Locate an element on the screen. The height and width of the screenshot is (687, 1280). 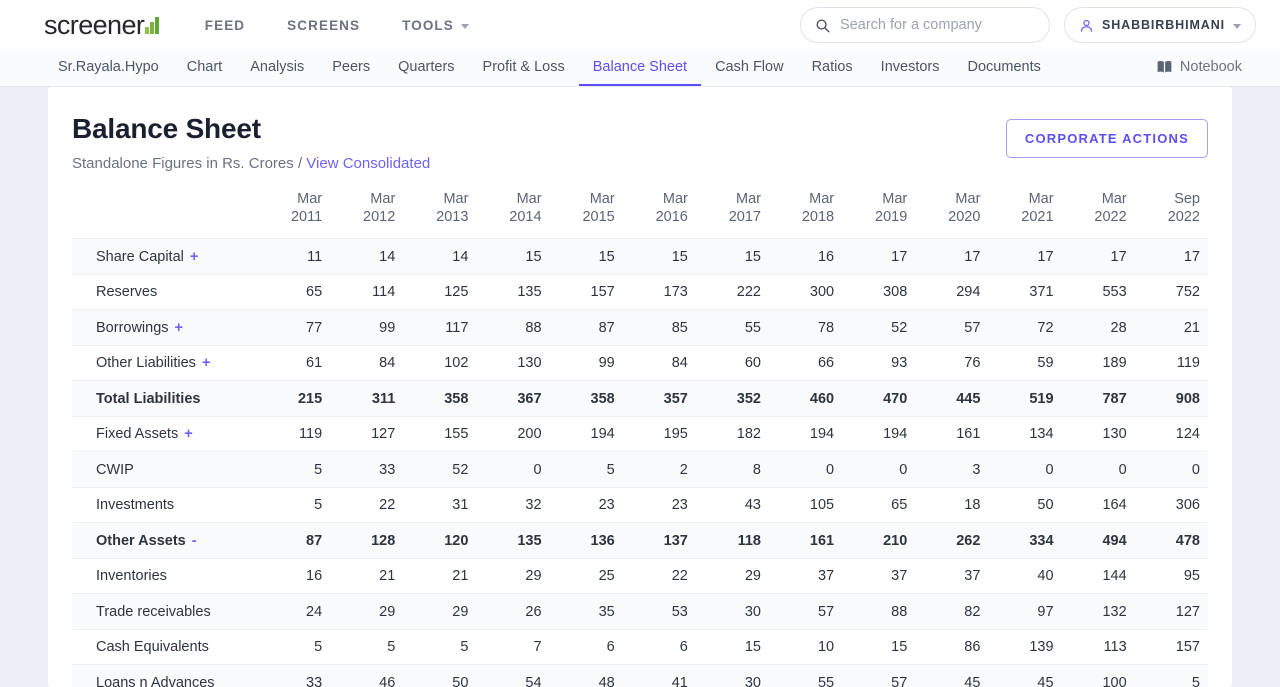
column-header-year: 2022 is located at coordinates (1110, 217).